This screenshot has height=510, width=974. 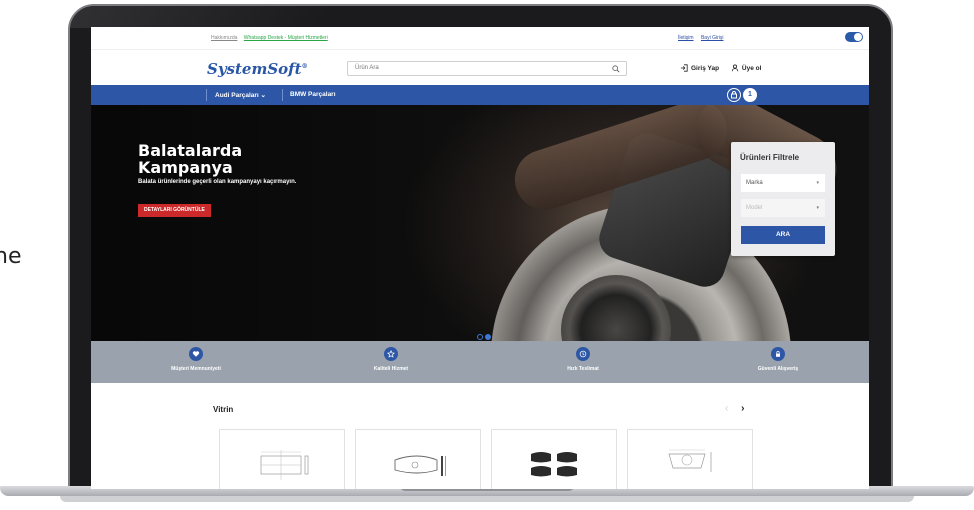 I want to click on logo-text: SystemSoft, so click(x=254, y=69).